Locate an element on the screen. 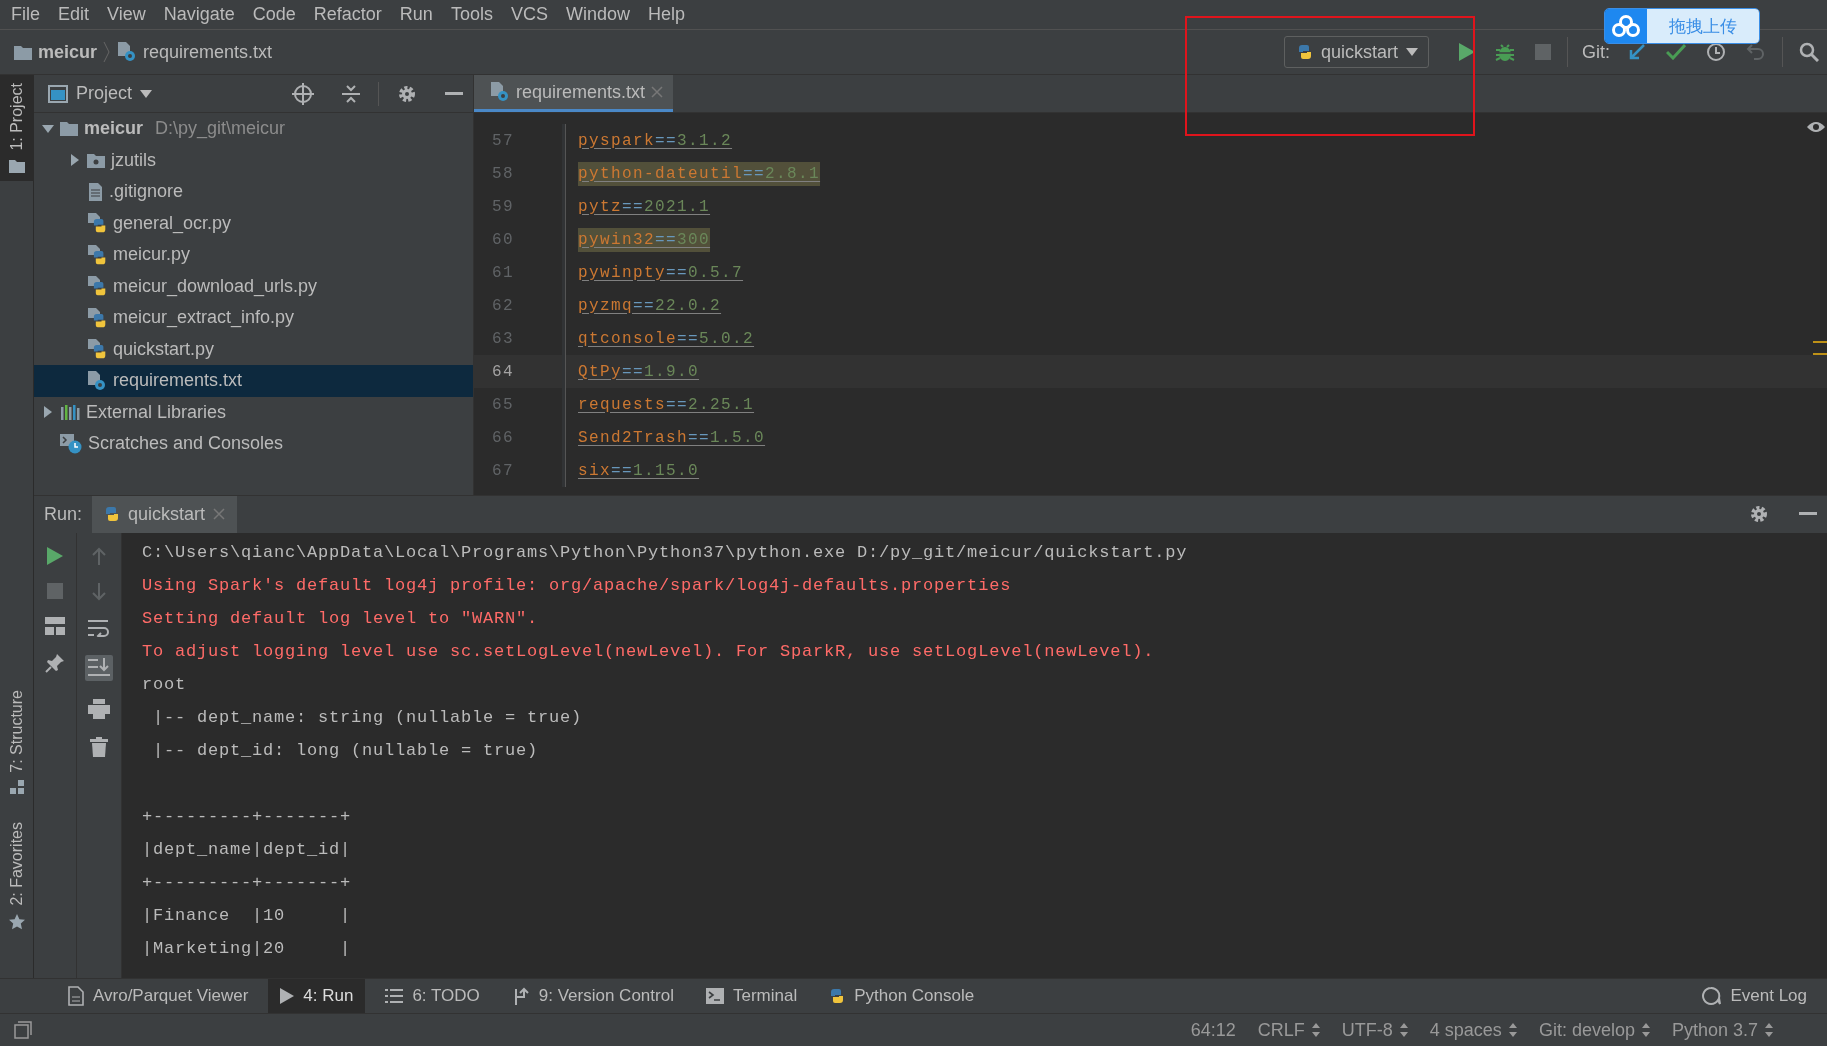 This screenshot has height=1046, width=1827. menu-item: Navigate is located at coordinates (199, 14).